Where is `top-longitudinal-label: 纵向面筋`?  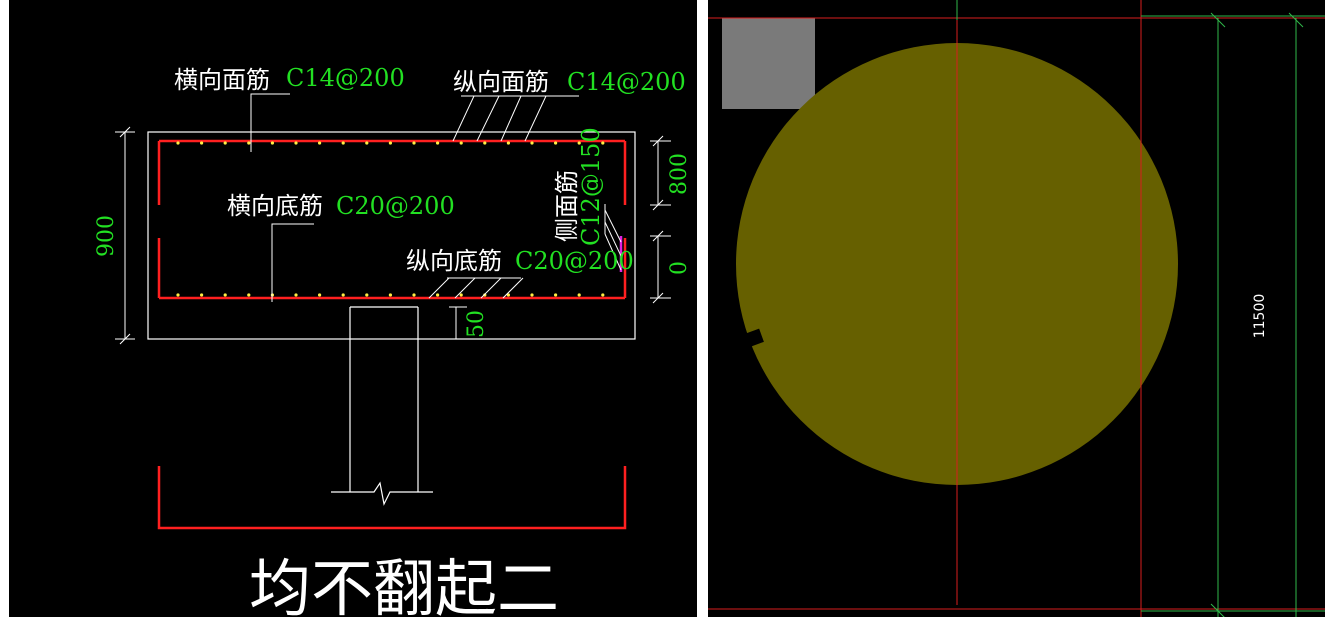
top-longitudinal-label: 纵向面筋 is located at coordinates (501, 82).